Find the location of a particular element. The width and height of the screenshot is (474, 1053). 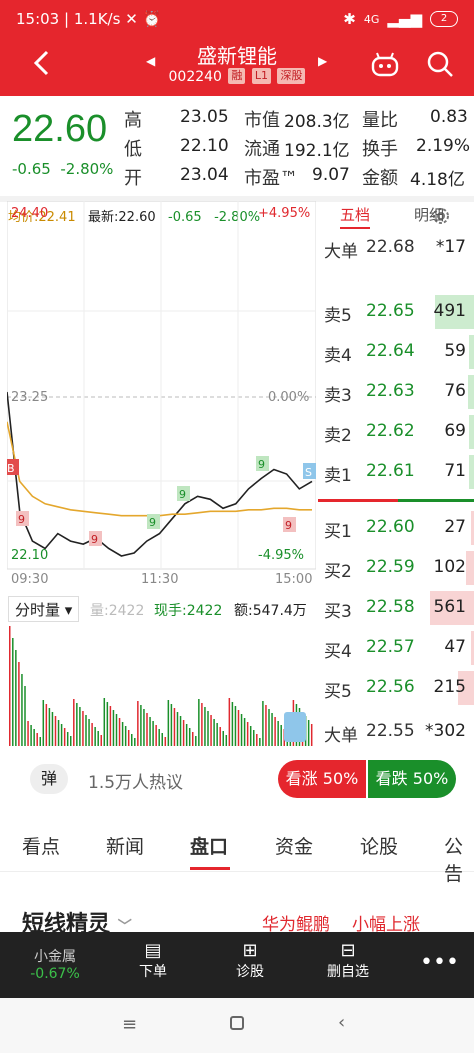

news-topic-2: 小幅上涨 is located at coordinates (386, 921).